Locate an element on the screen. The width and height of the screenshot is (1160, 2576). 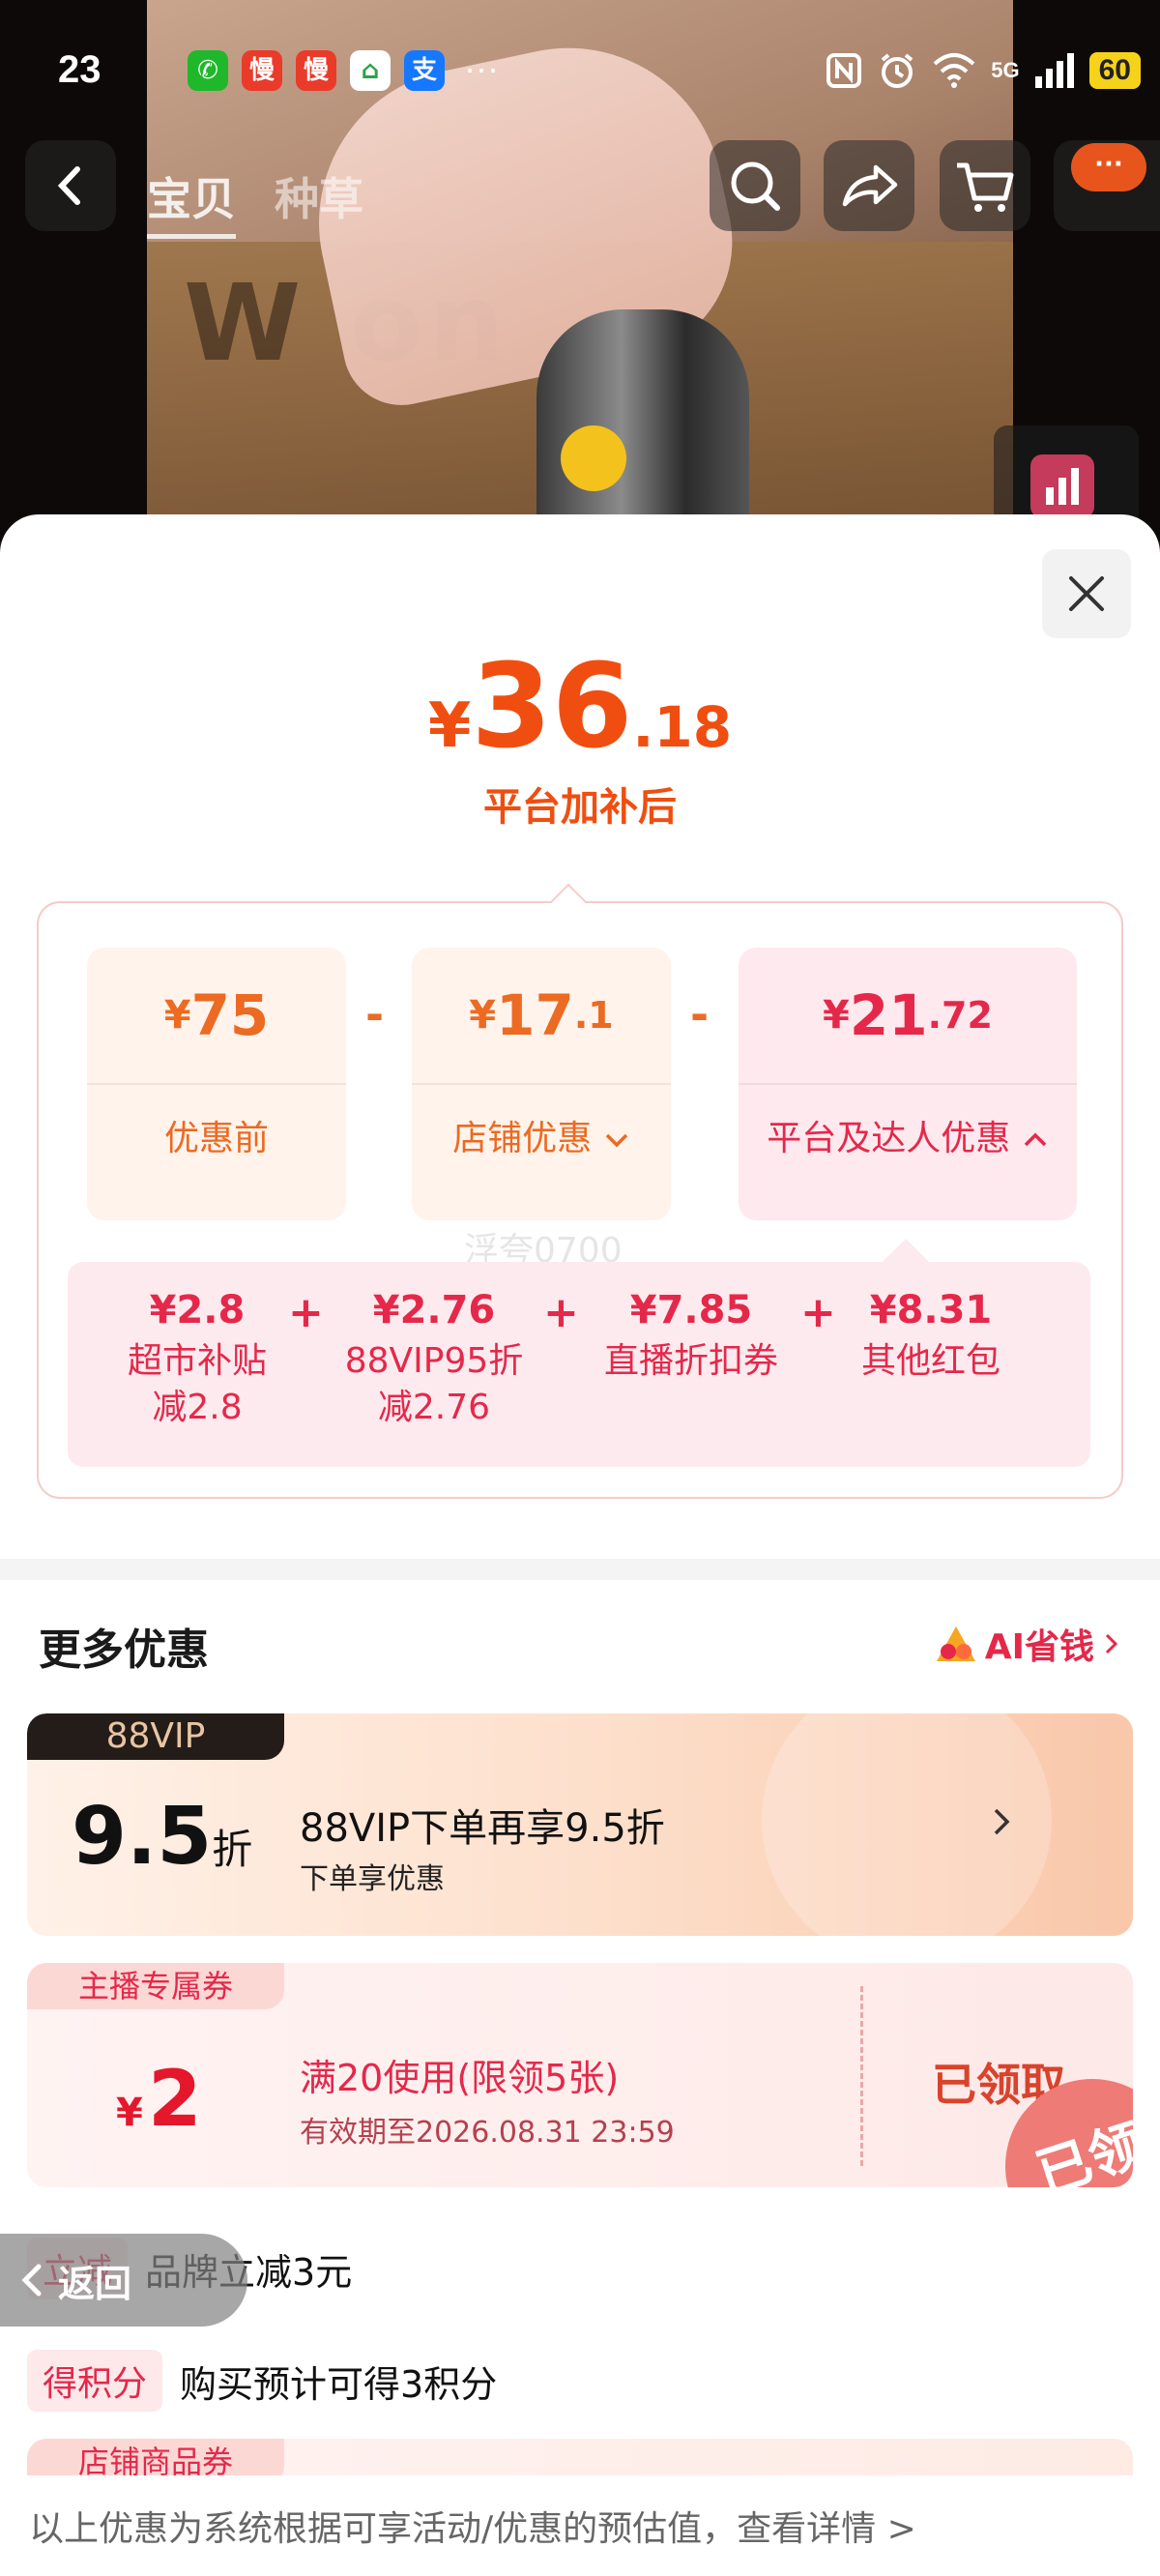
discount-item-supermarket: ¥2.8 超市补贴 减2.8 is located at coordinates (197, 1359).